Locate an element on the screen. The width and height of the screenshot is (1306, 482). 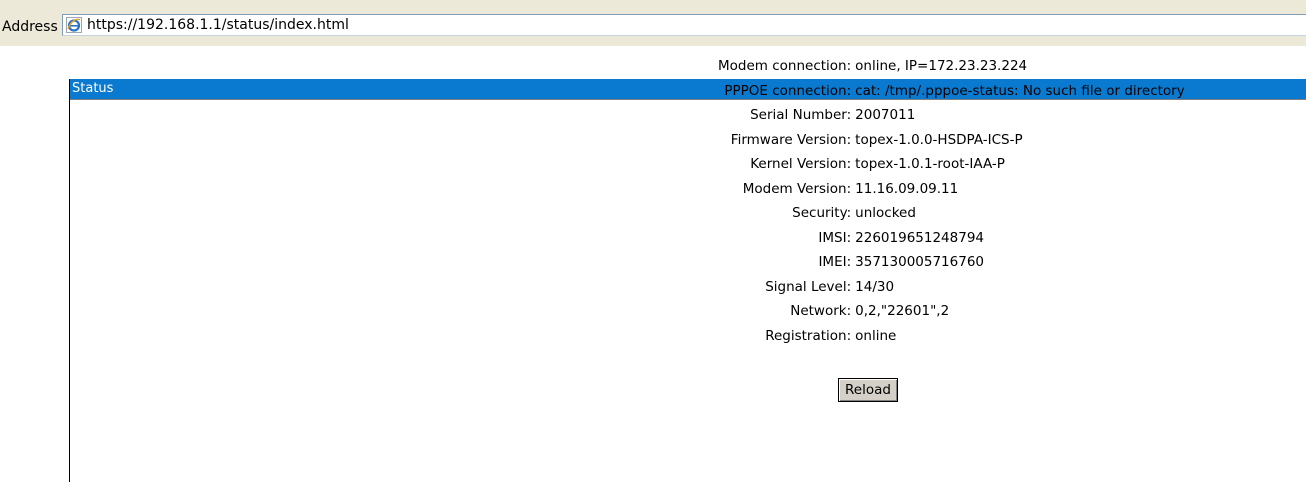
status-value: 0,2,"22601",2 is located at coordinates (902, 311).